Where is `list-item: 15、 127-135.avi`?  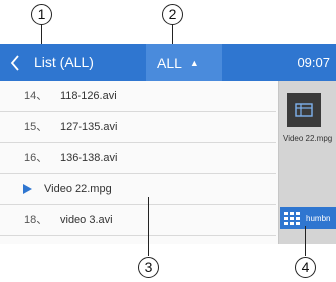 list-item: 15、 127-135.avi is located at coordinates (138, 127).